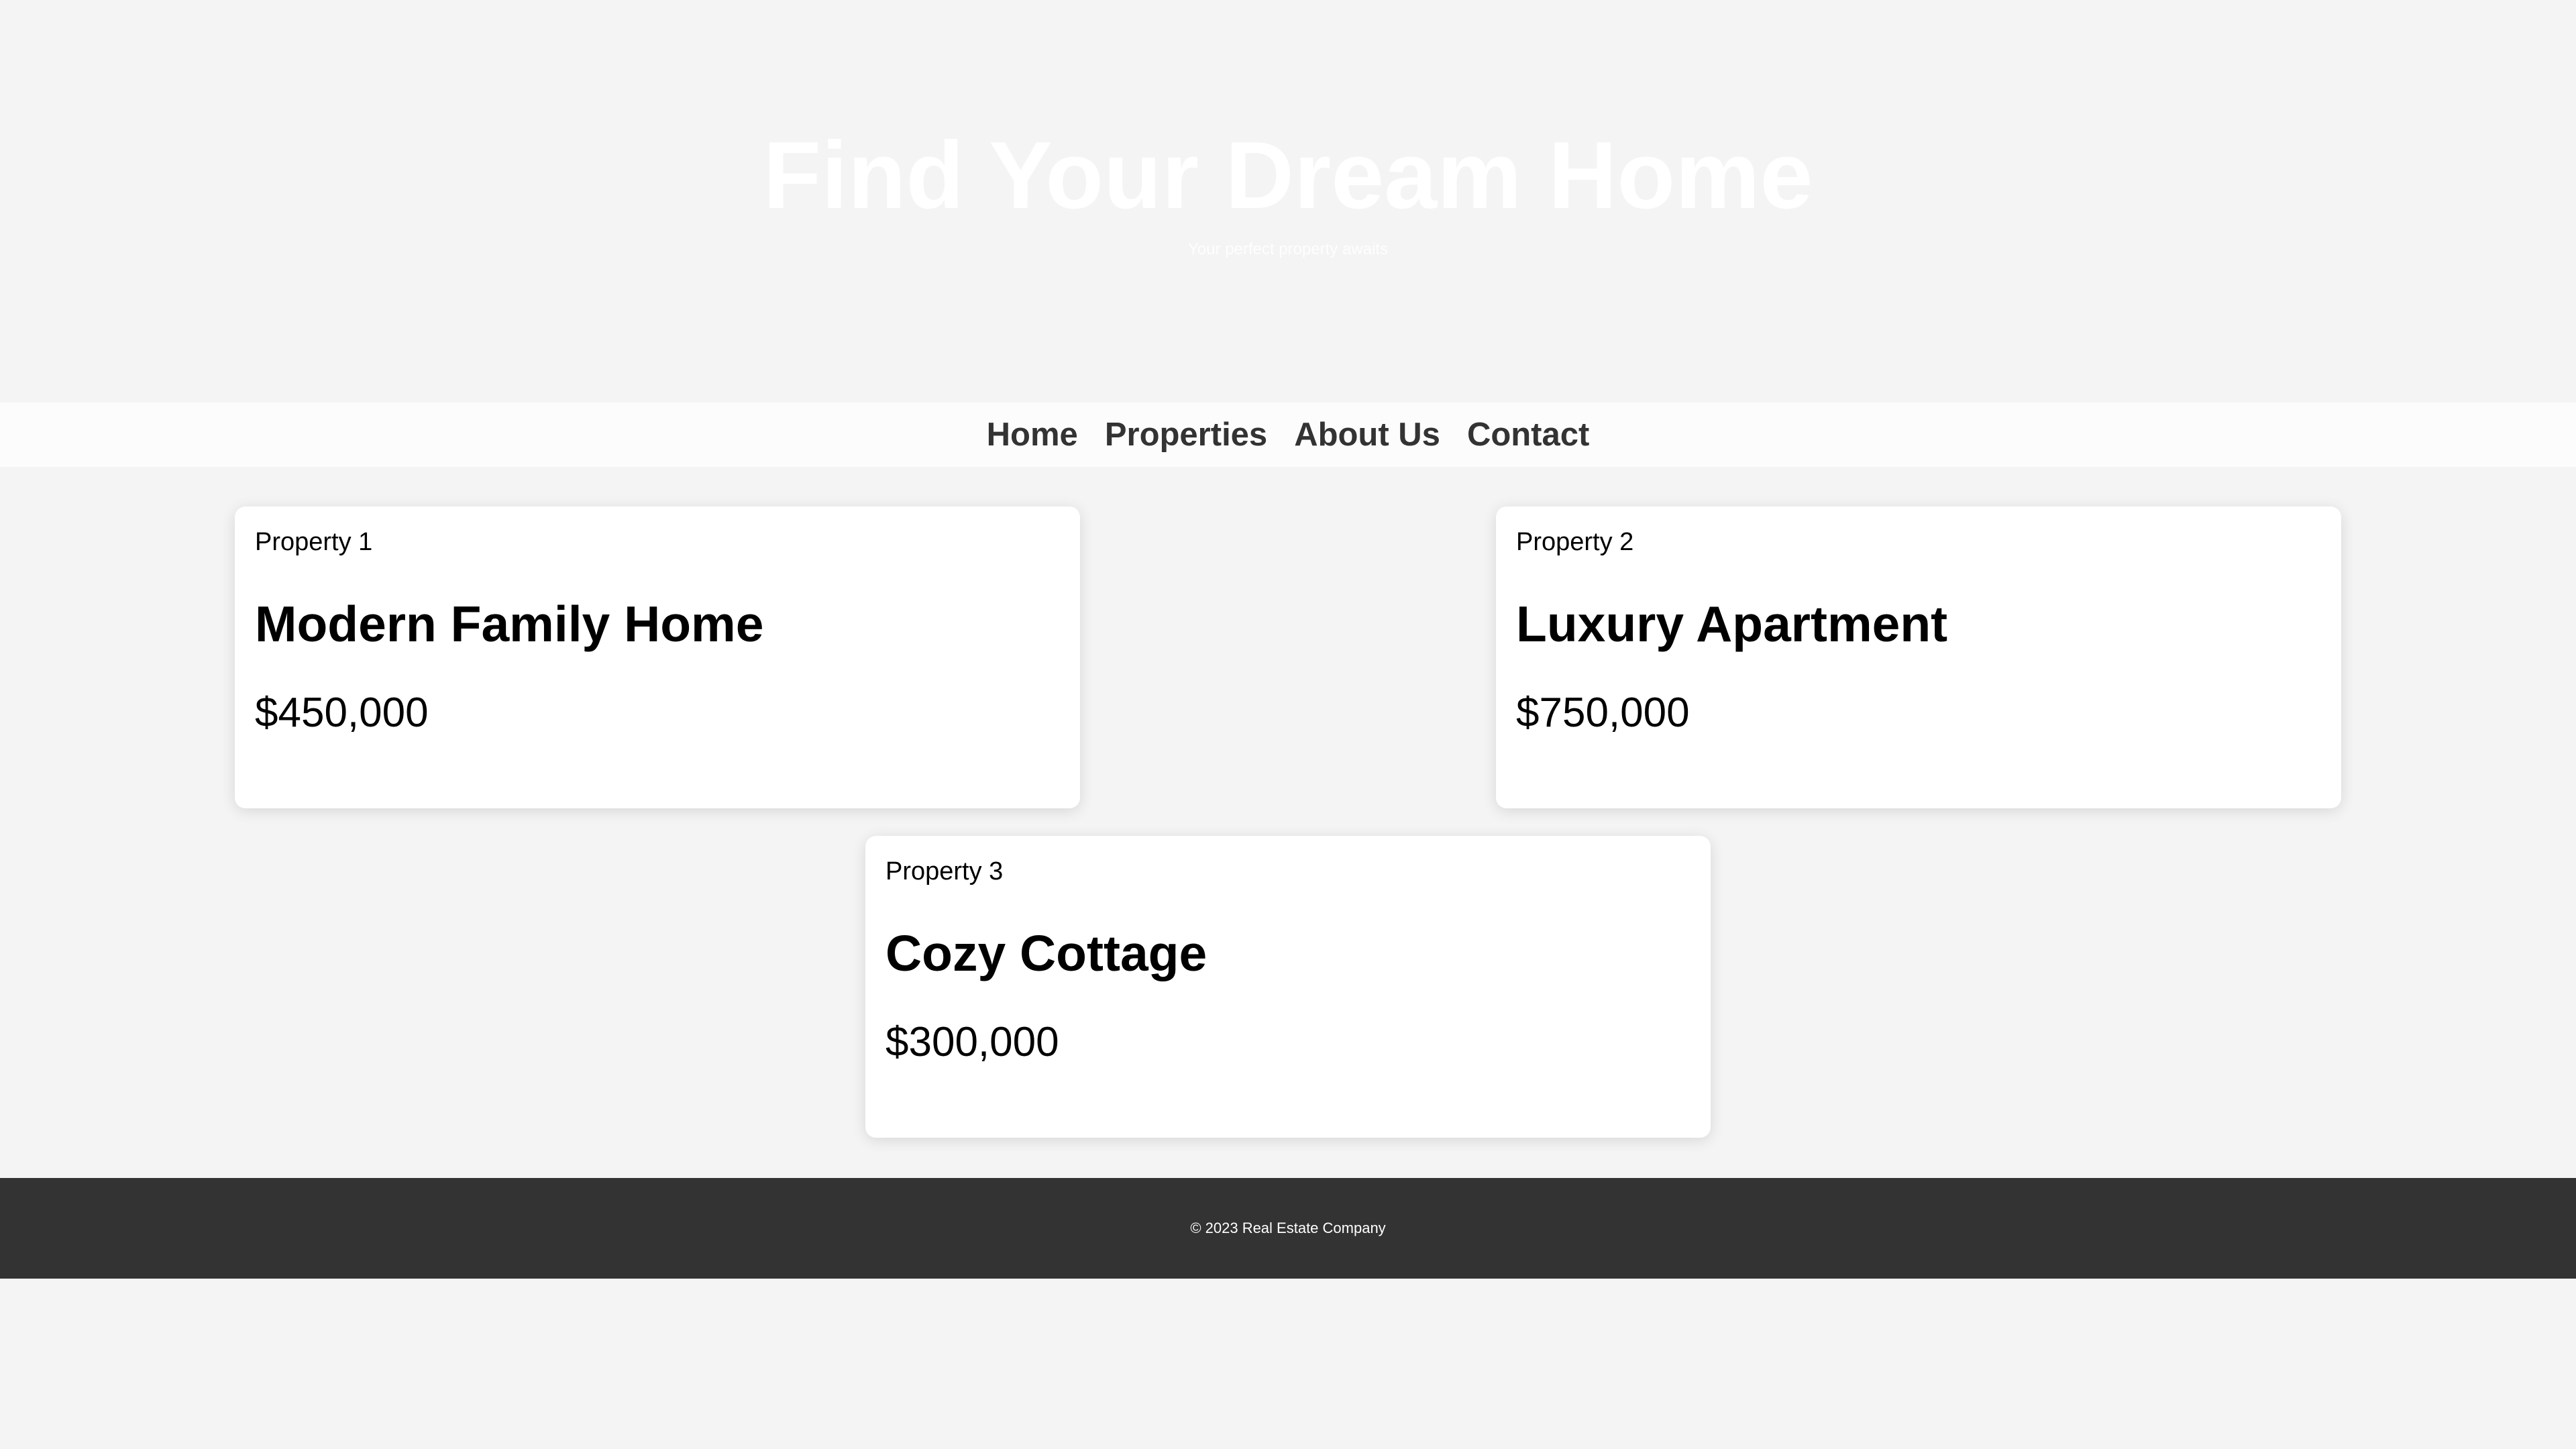  I want to click on hero-subtitle: Your perfect property awaits, so click(1288, 249).